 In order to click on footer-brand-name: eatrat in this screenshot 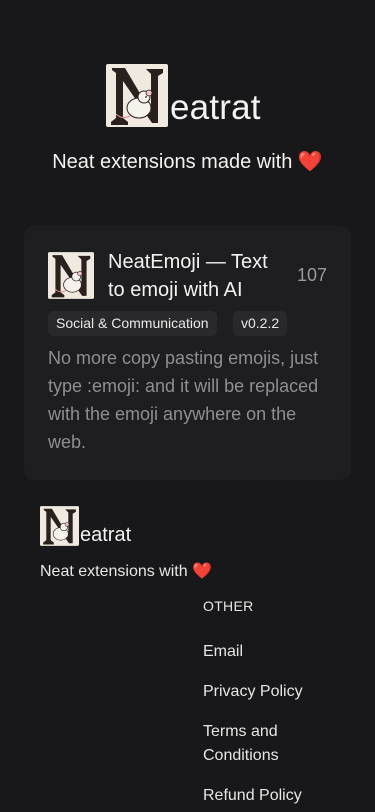, I will do `click(105, 535)`.